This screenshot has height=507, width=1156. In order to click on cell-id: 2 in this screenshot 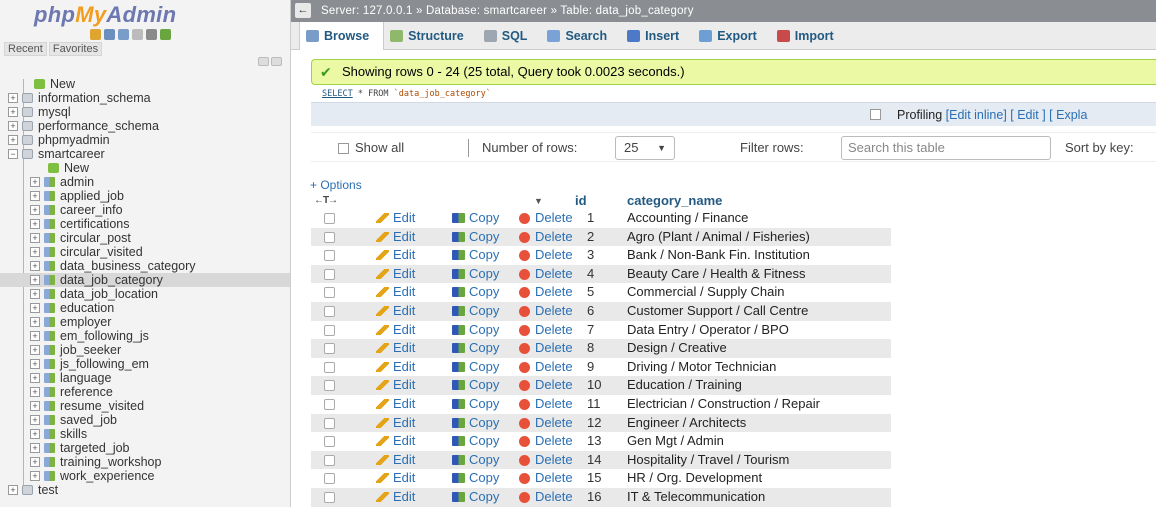, I will do `click(590, 237)`.